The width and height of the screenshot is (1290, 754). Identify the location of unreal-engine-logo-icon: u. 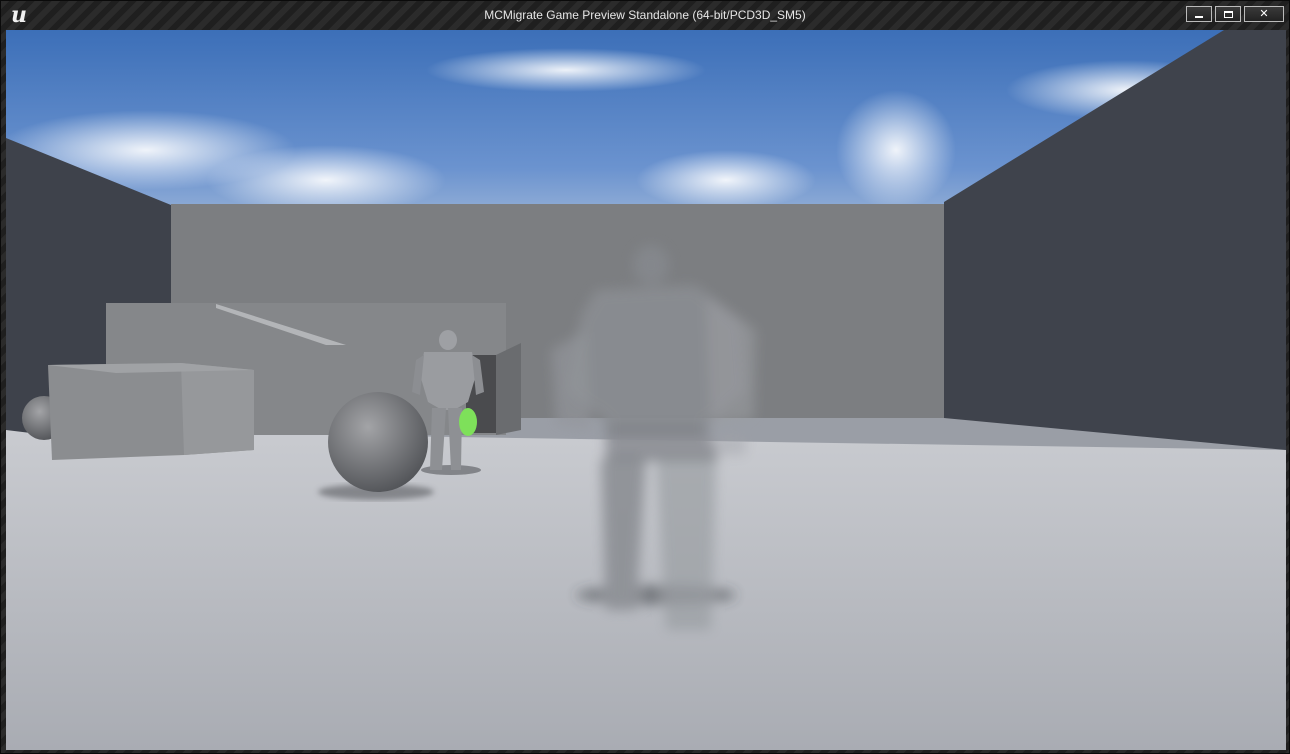
(19, 15).